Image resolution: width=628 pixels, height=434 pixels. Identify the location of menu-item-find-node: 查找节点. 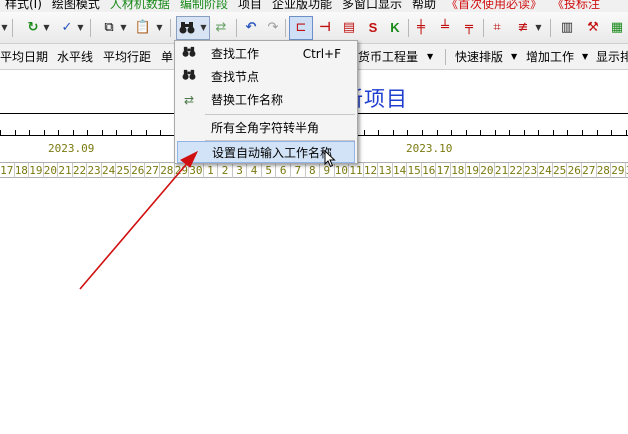
(266, 77).